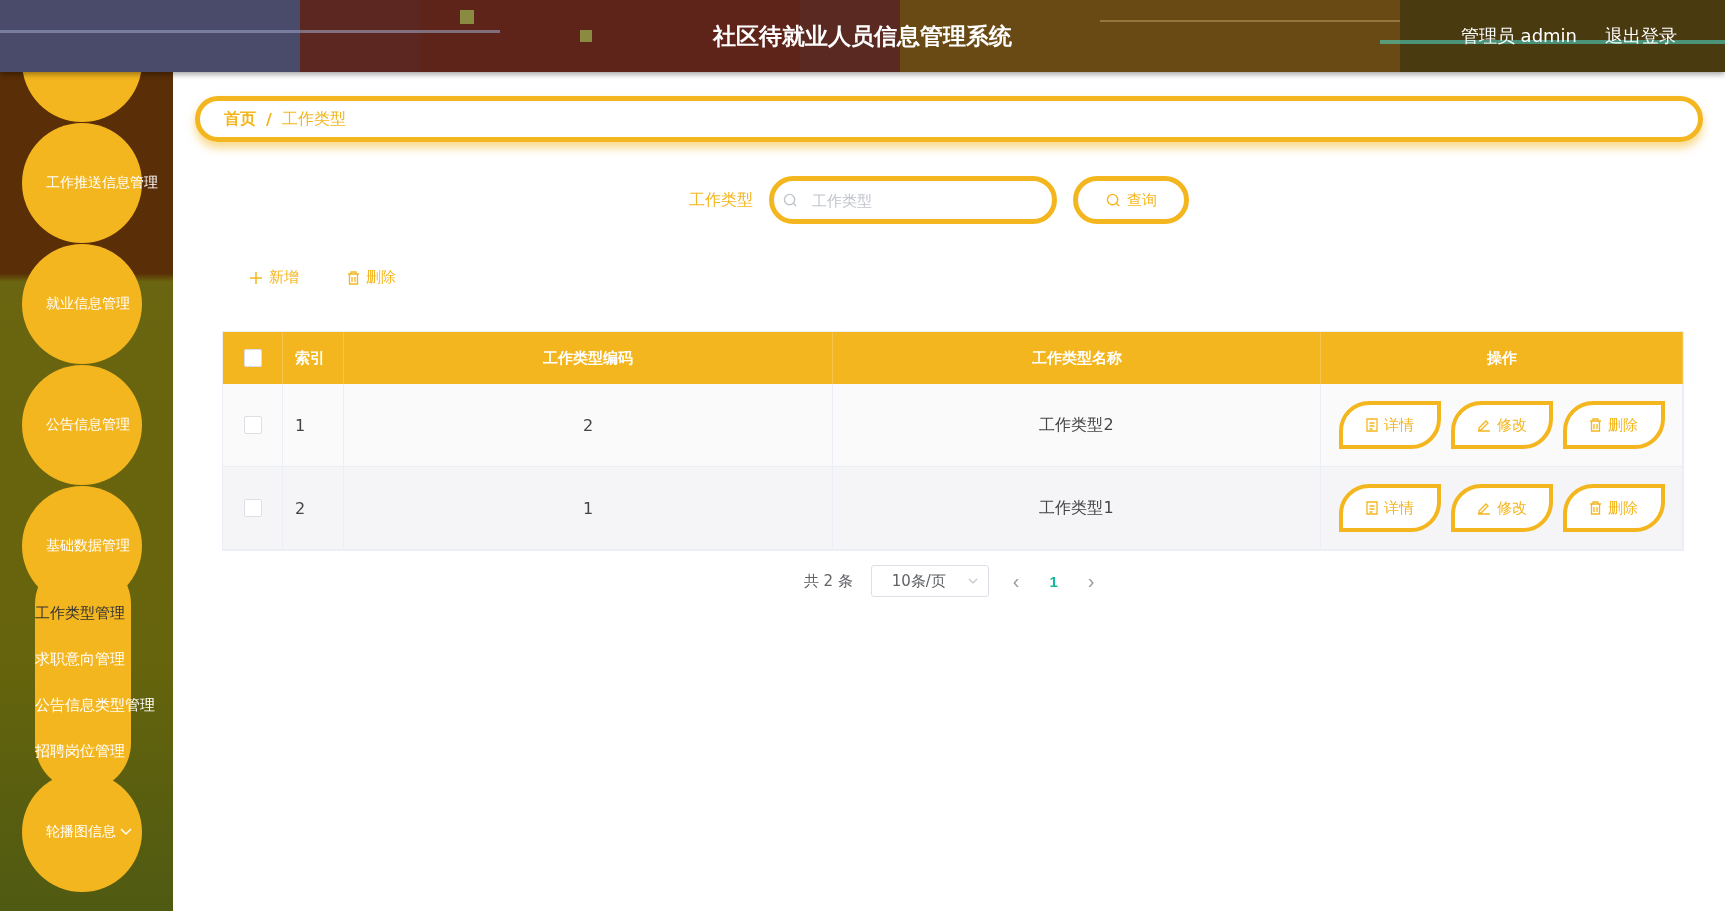  I want to click on total-count: 共 2 条, so click(828, 581).